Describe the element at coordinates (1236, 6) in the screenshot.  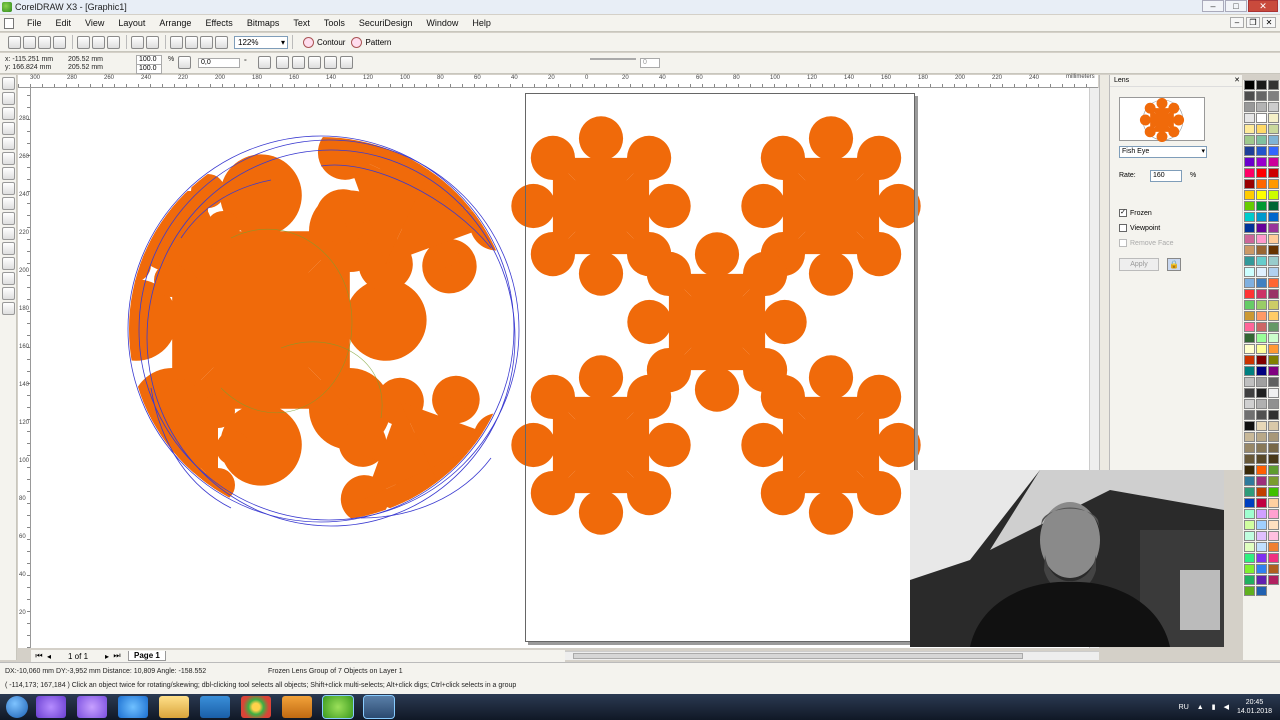
I see `maximize-button: □` at that location.